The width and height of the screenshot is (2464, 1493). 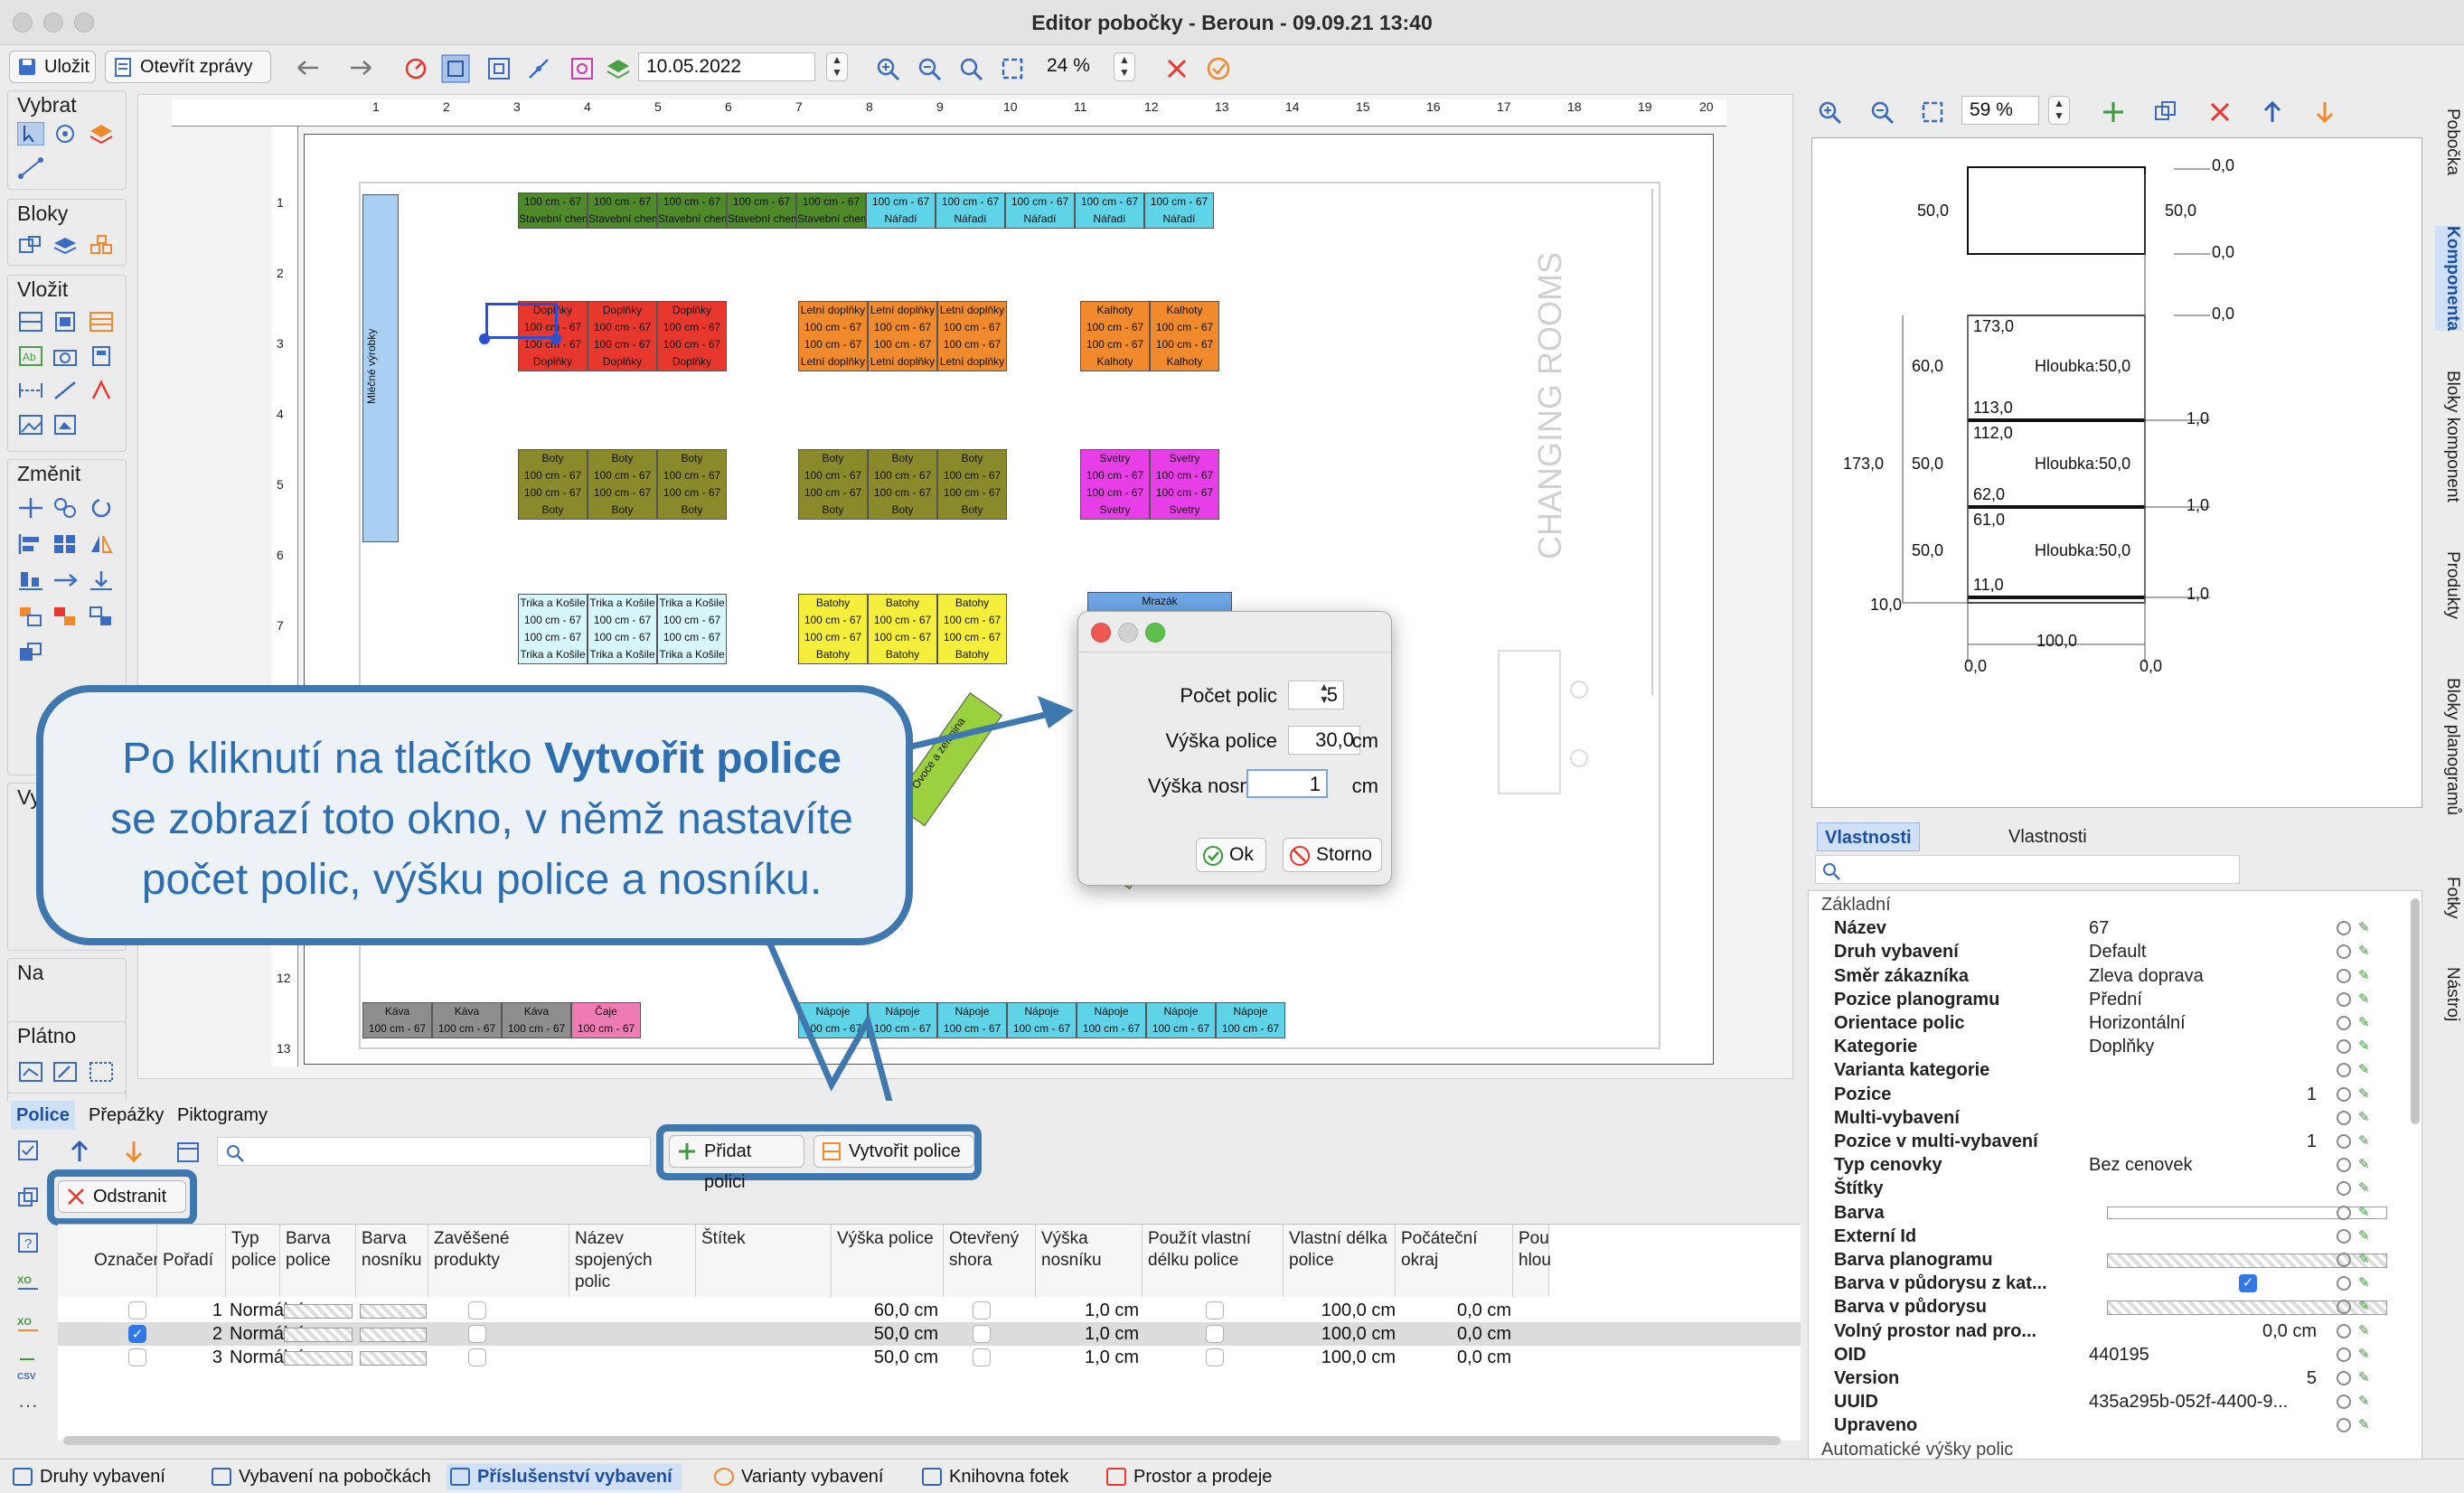 I want to click on property-row: Barva ✎, so click(x=2111, y=1213).